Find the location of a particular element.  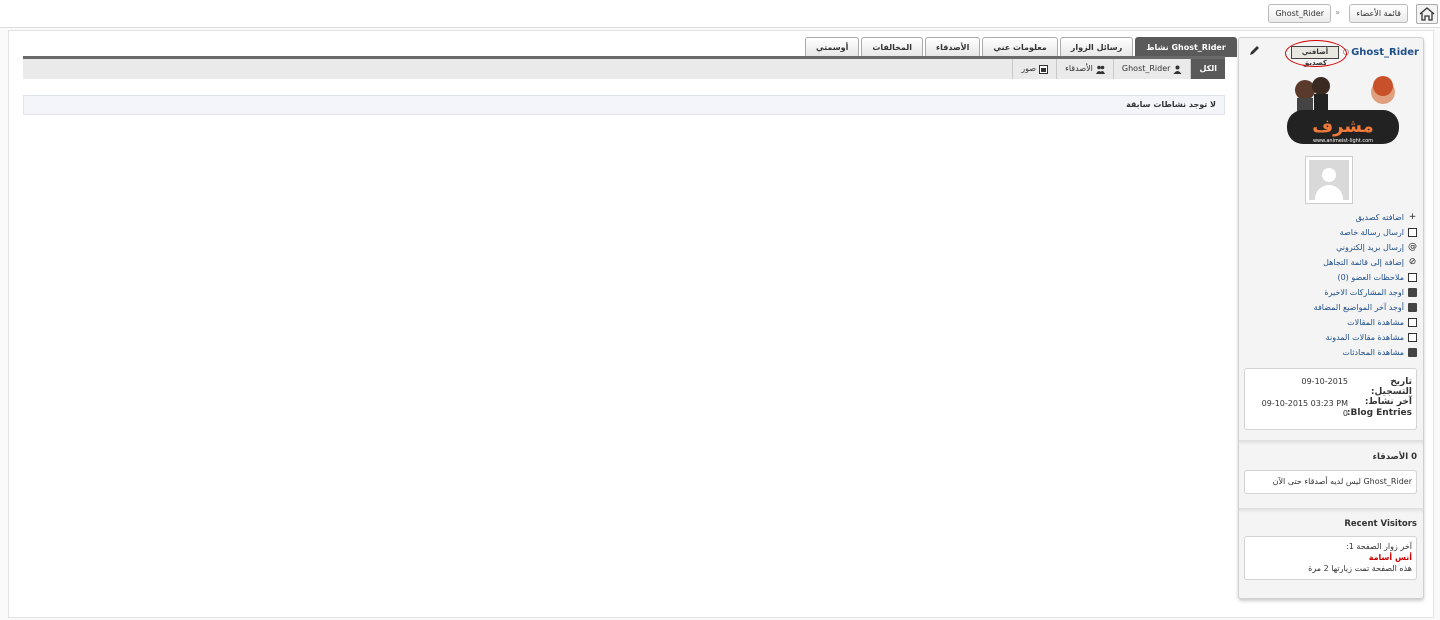

highlight-circle is located at coordinates (1316, 53).